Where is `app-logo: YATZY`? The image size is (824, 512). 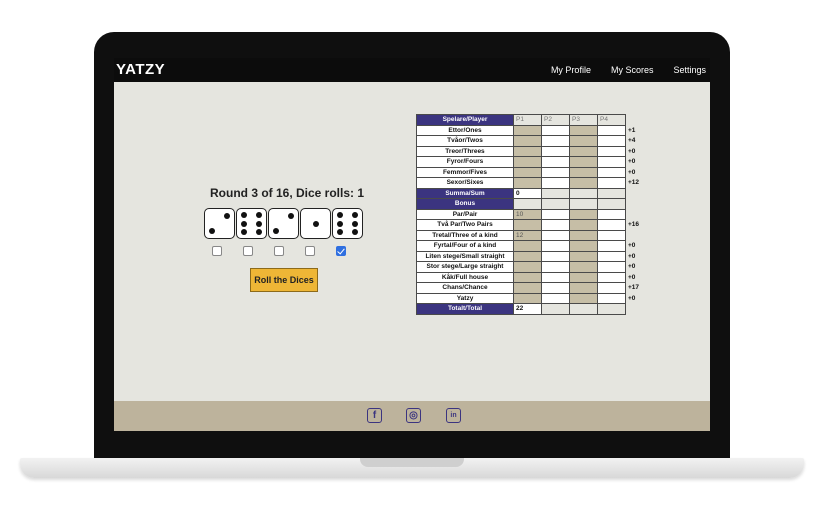
app-logo: YATZY is located at coordinates (140, 69).